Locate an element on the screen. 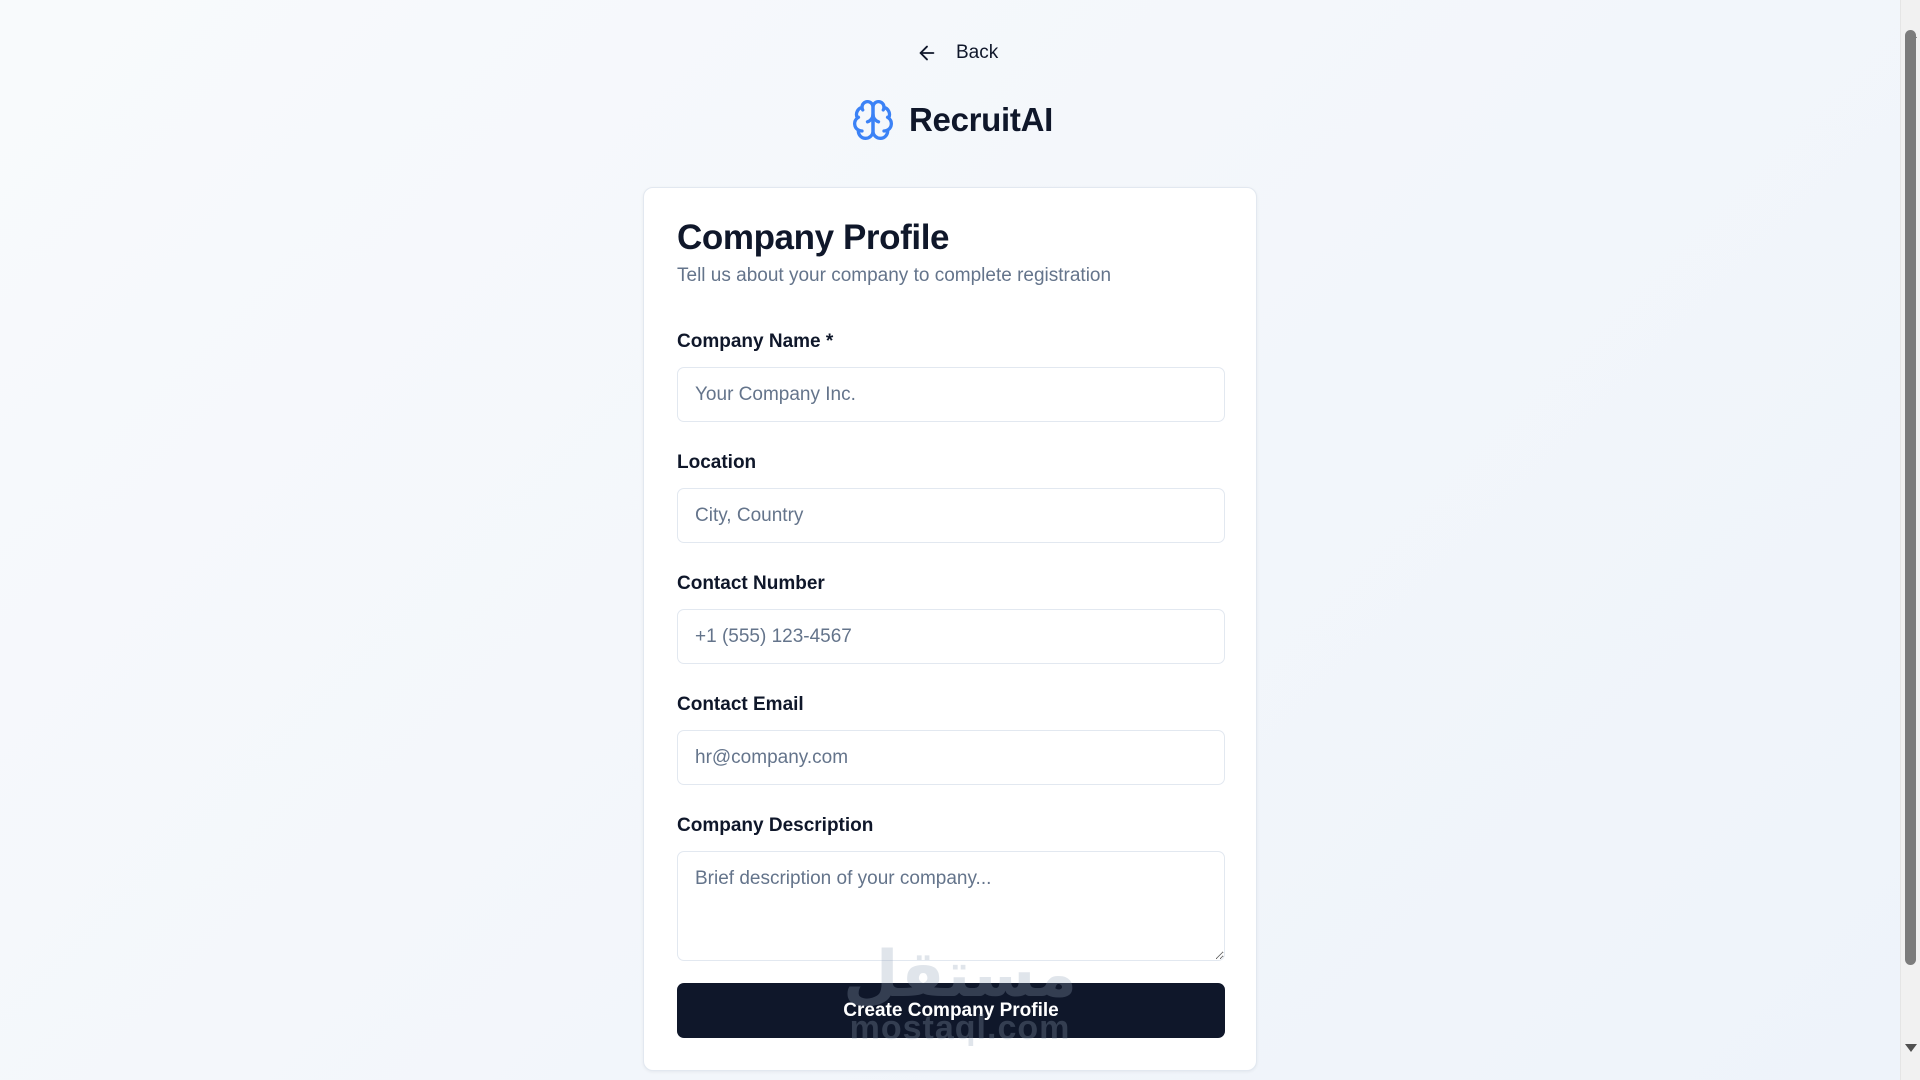 The image size is (1920, 1080). brain-icon is located at coordinates (873, 120).